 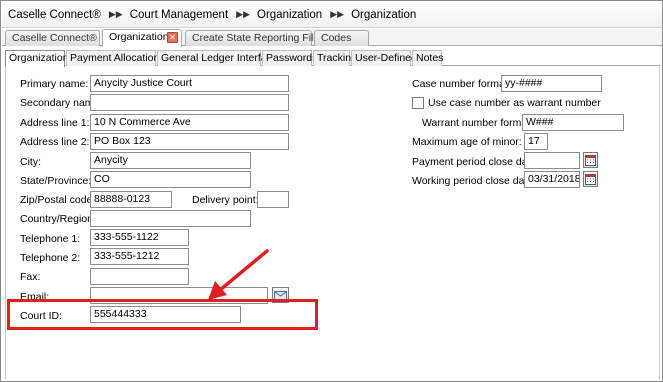 What do you see at coordinates (139, 276) in the screenshot?
I see `fax-field` at bounding box center [139, 276].